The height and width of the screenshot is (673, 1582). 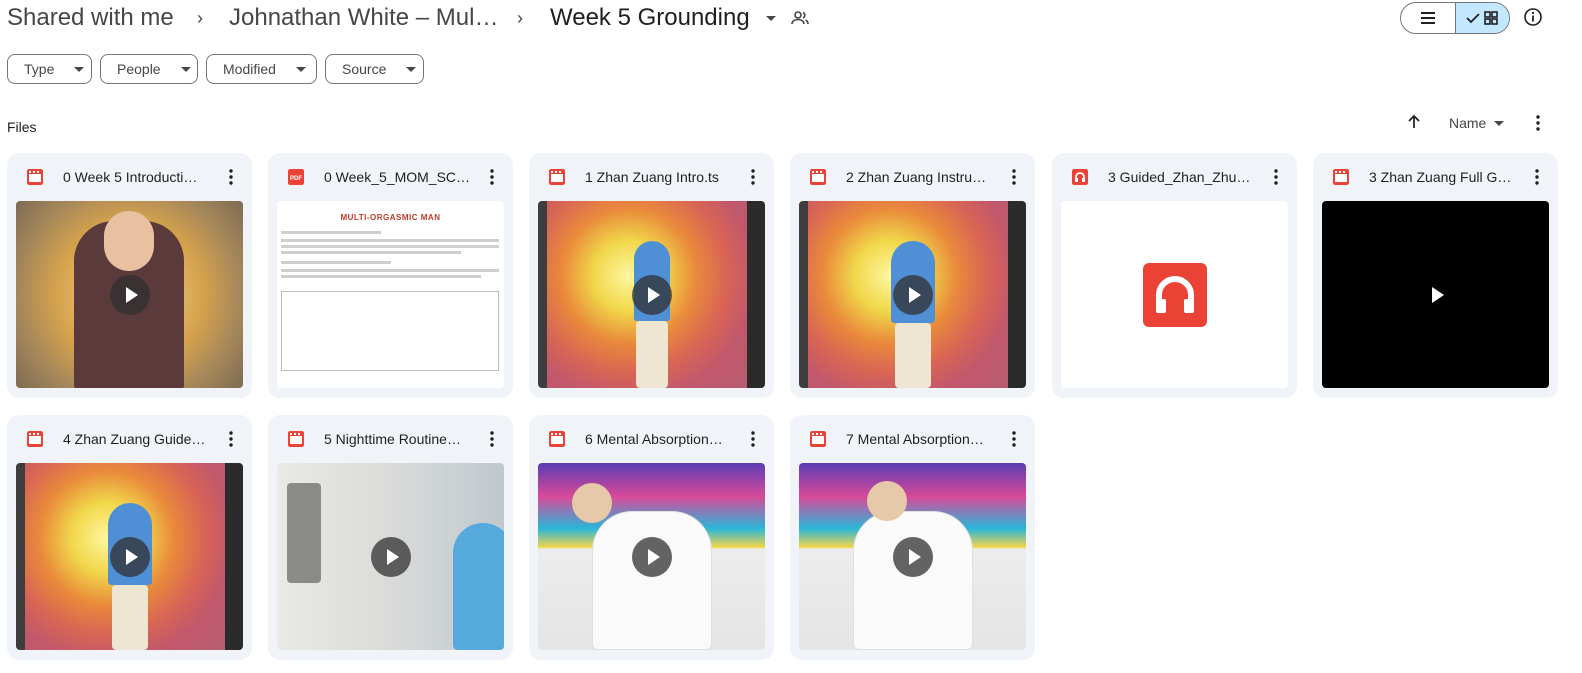 What do you see at coordinates (1533, 19) in the screenshot?
I see `info-icon` at bounding box center [1533, 19].